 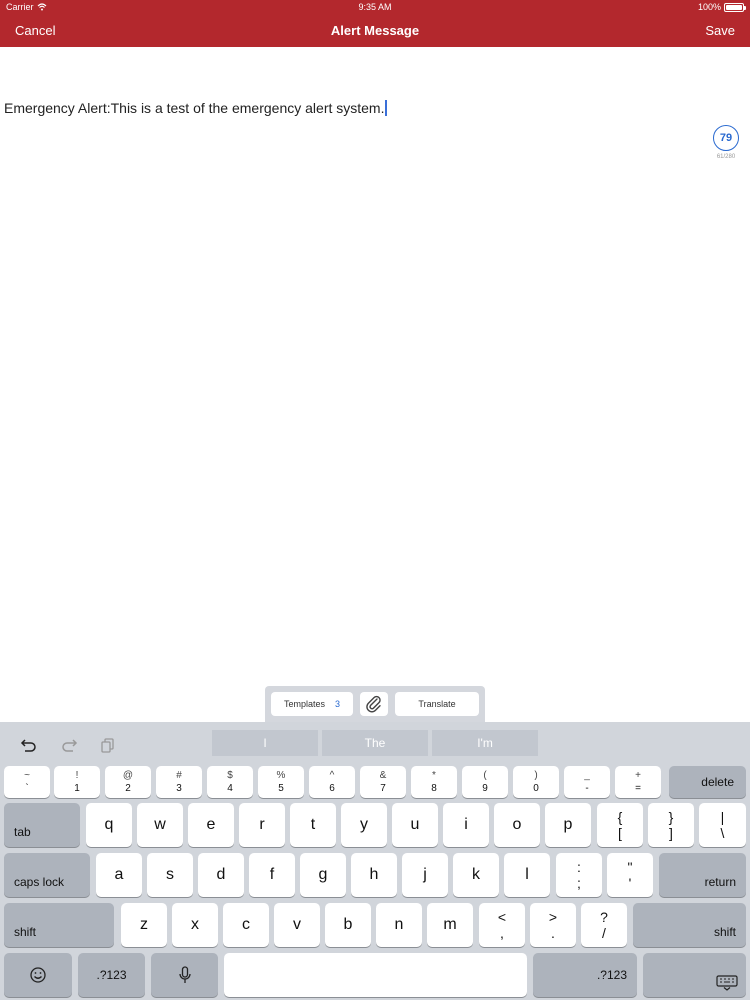 I want to click on templates-count-badge: 3, so click(x=338, y=704).